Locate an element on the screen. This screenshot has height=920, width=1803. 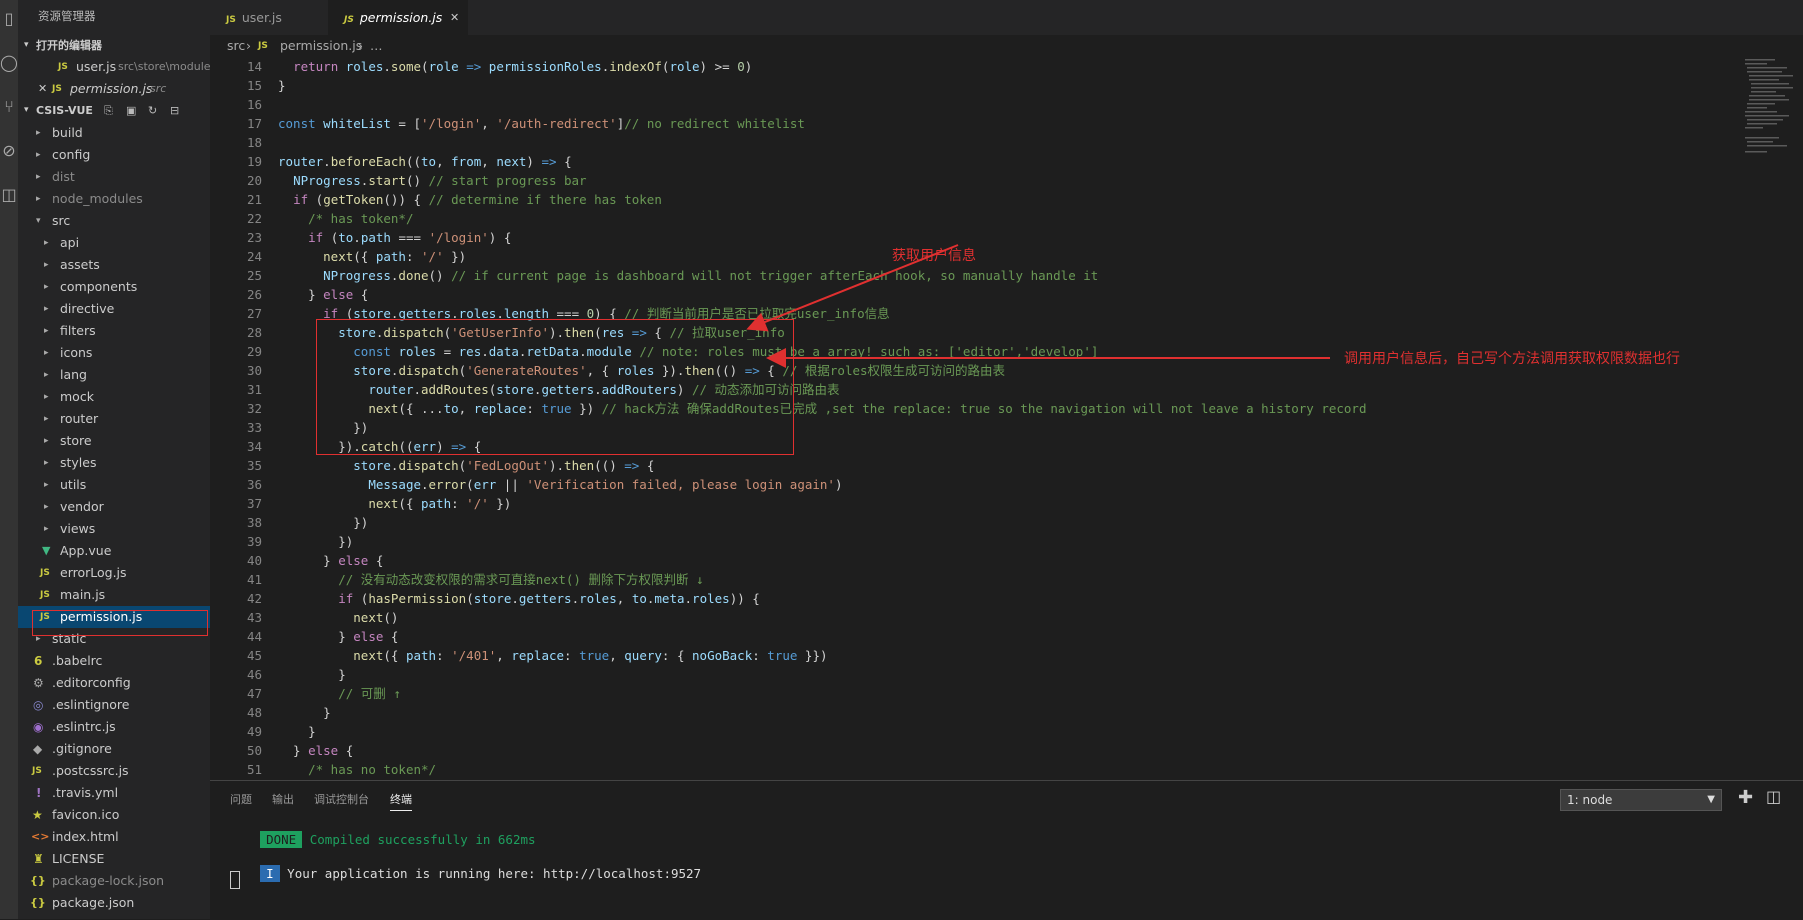
tree-file: ★ favicon.ico is located at coordinates (114, 815).